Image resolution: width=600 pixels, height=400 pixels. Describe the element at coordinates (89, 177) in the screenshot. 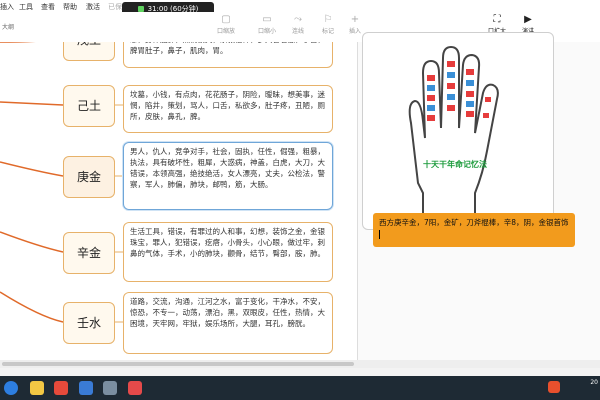

I see `node-geng-metal: 庚金` at that location.